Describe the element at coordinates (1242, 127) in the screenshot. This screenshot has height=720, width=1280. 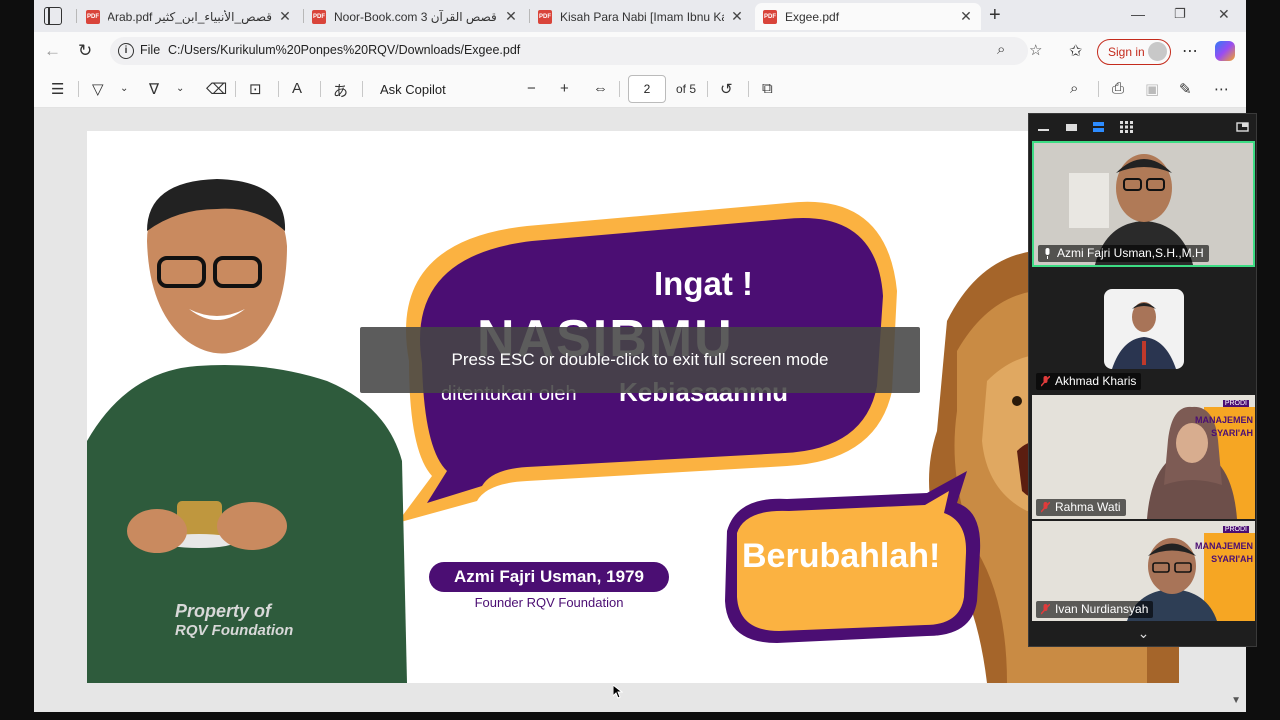
I see `pop-out-icon` at that location.